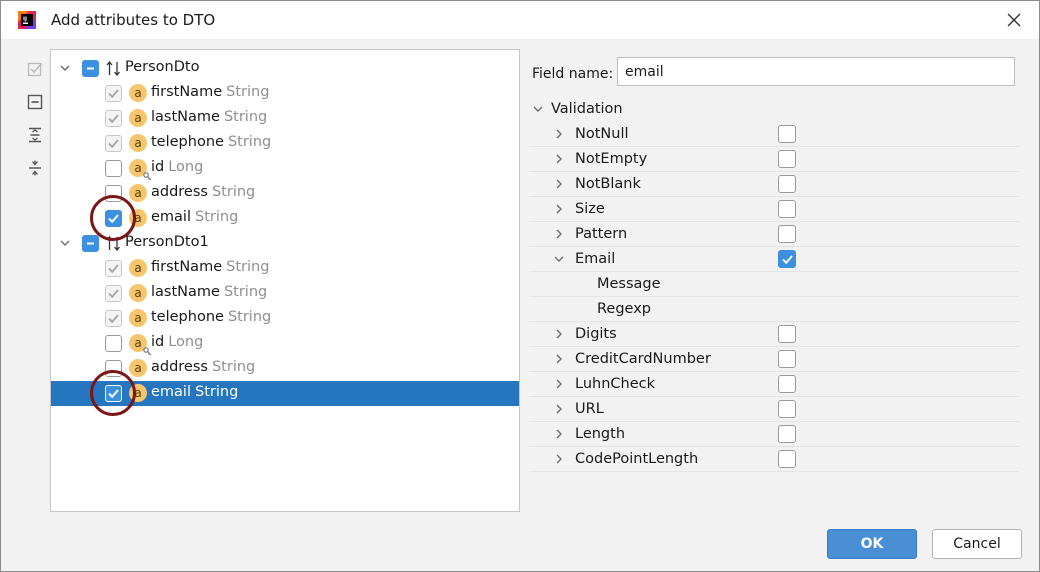  What do you see at coordinates (590, 209) in the screenshot?
I see `constraint-label: Size` at bounding box center [590, 209].